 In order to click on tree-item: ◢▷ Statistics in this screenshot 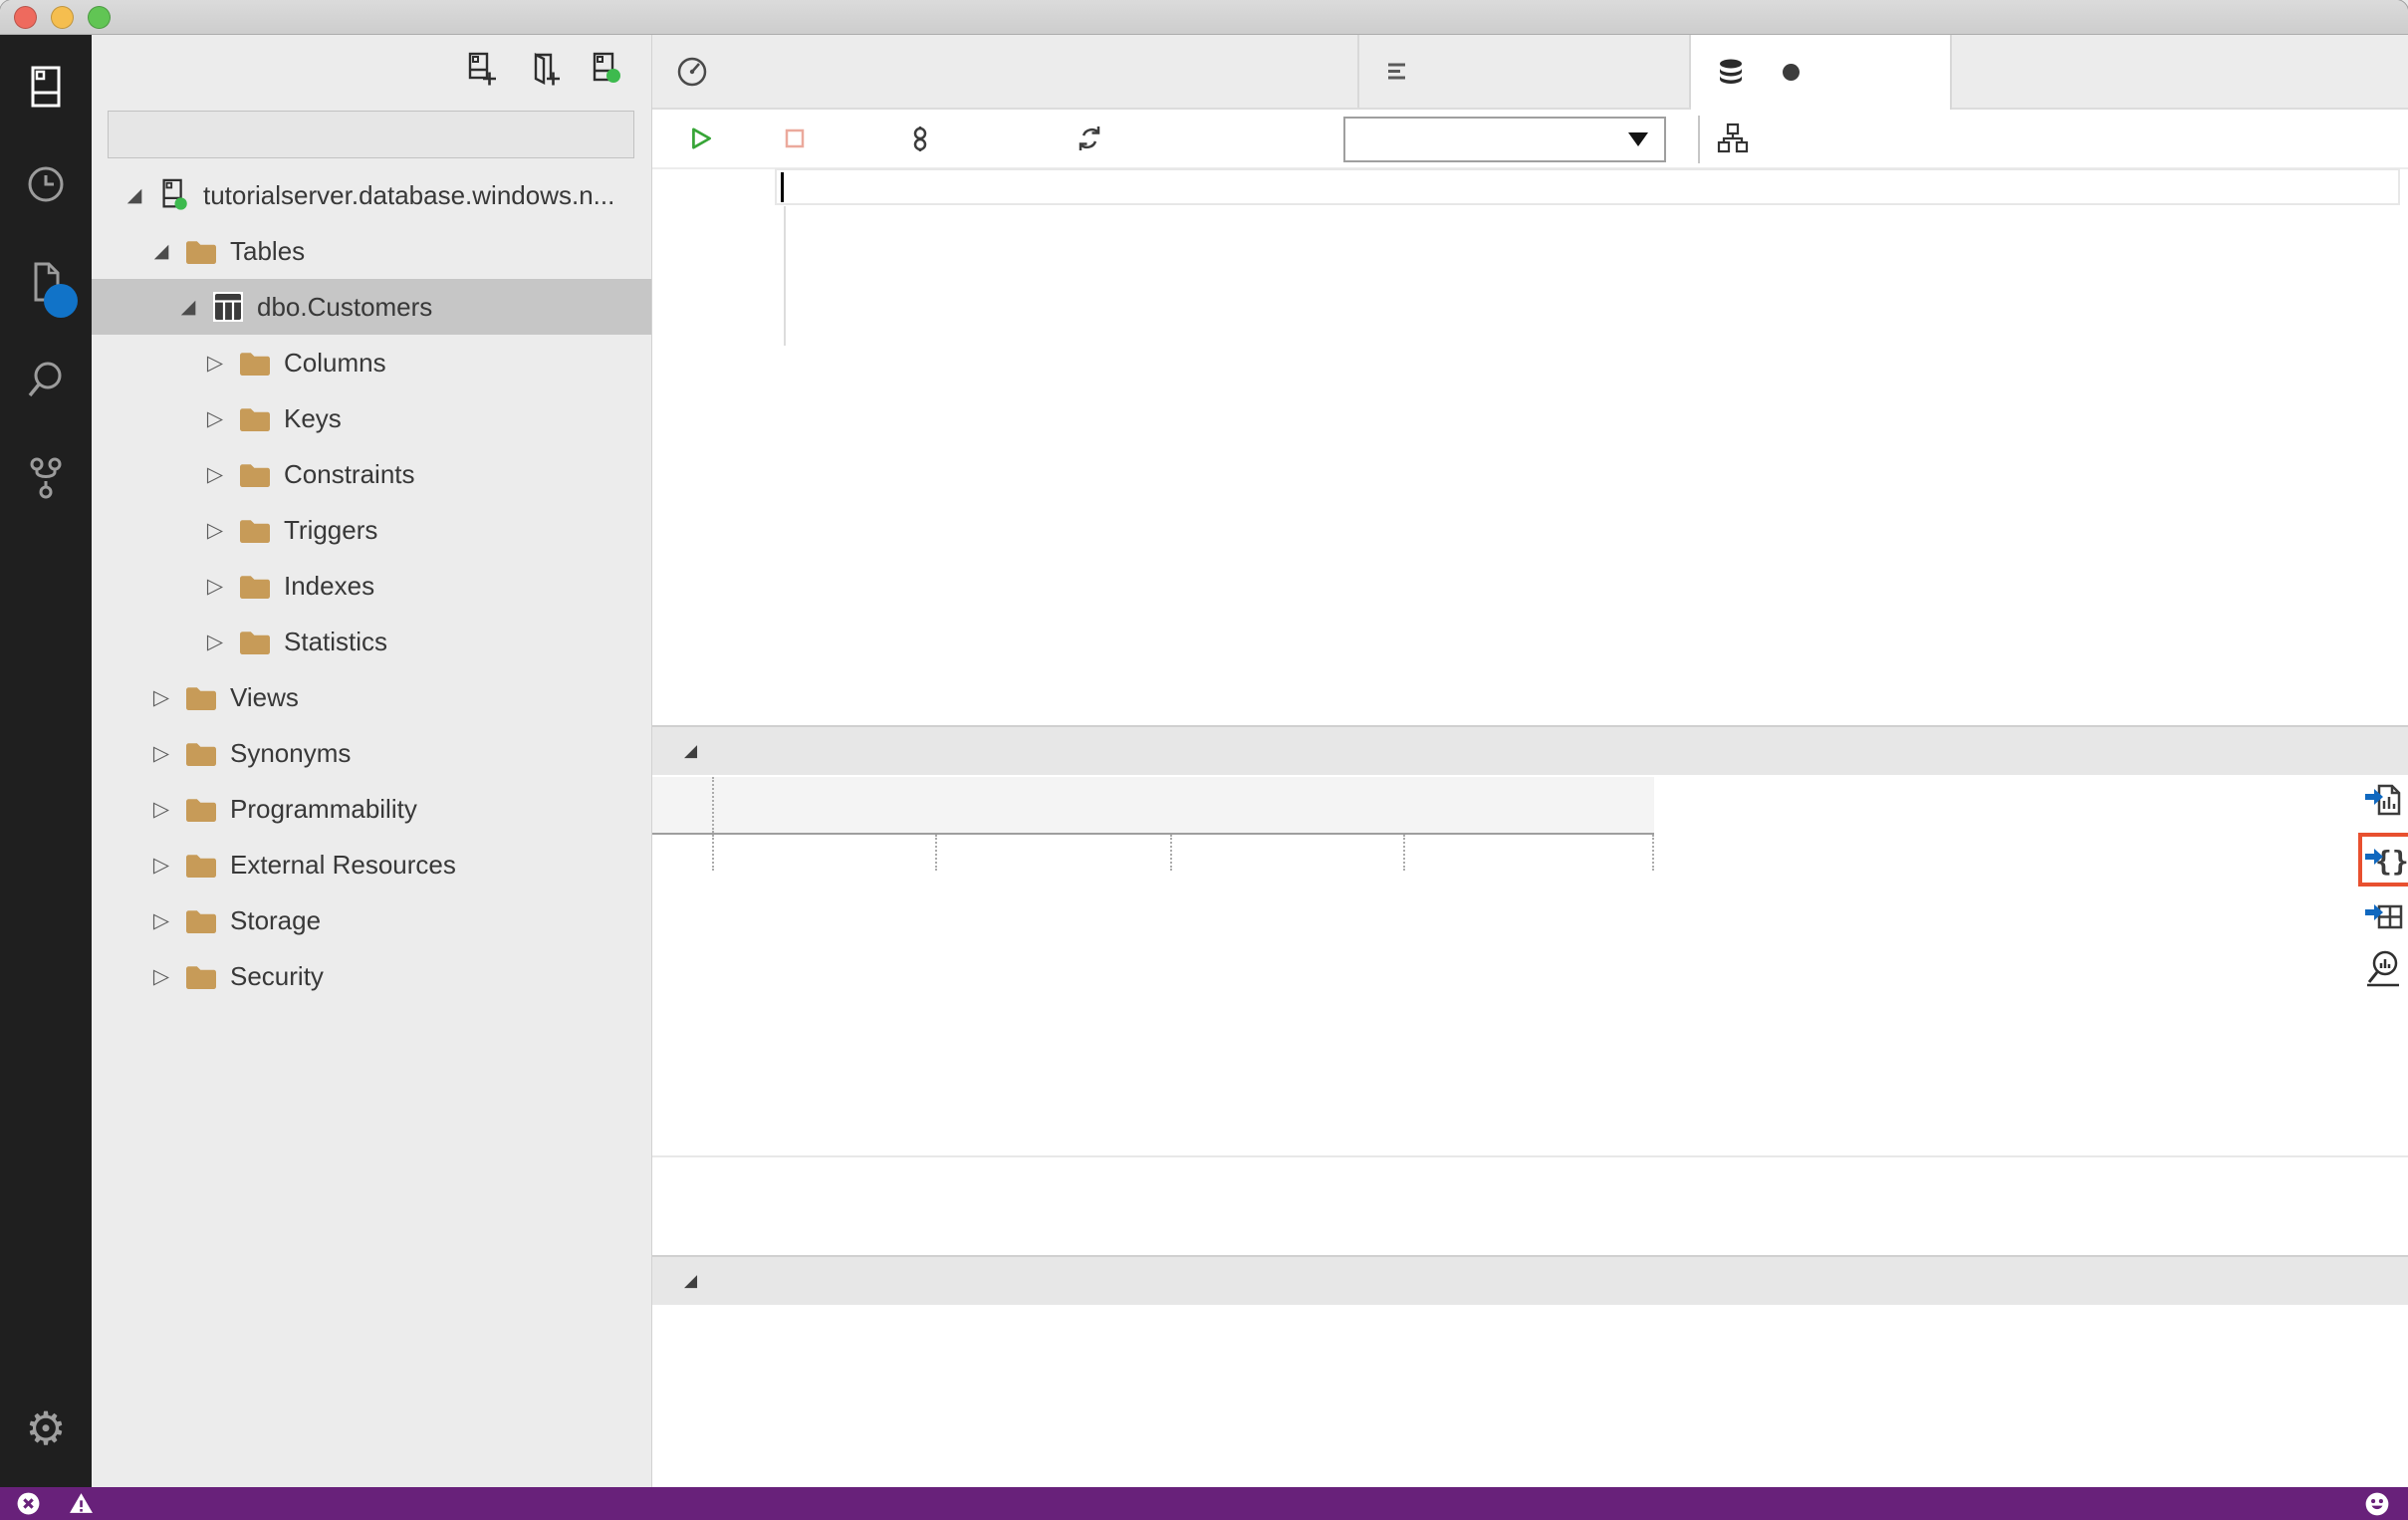, I will do `click(371, 642)`.